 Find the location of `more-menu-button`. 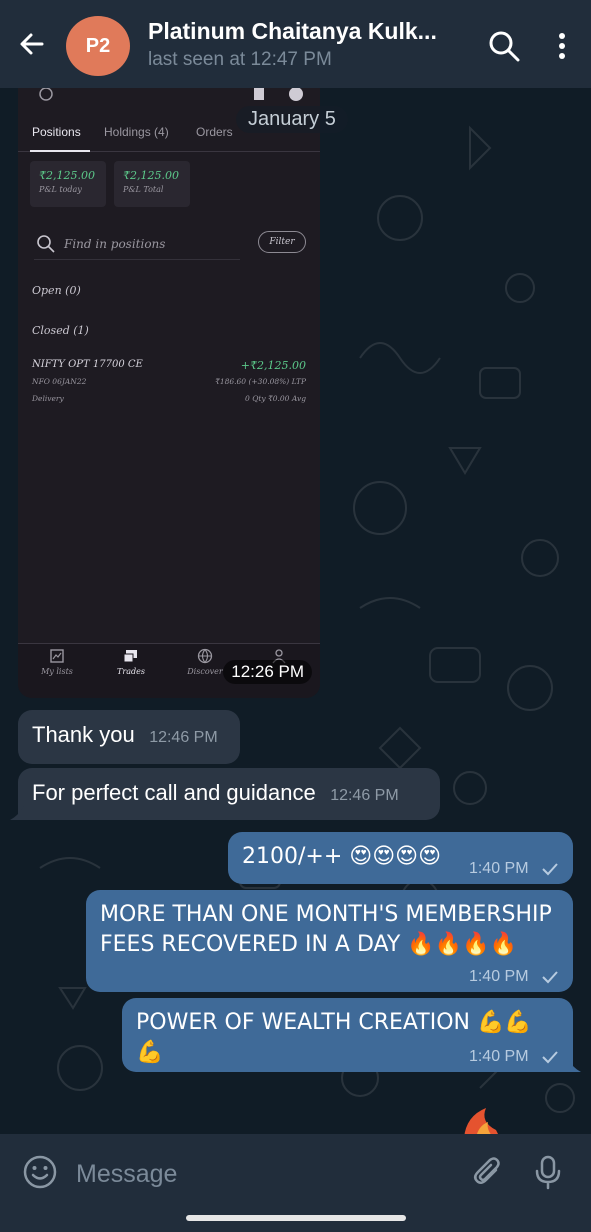

more-menu-button is located at coordinates (562, 46).